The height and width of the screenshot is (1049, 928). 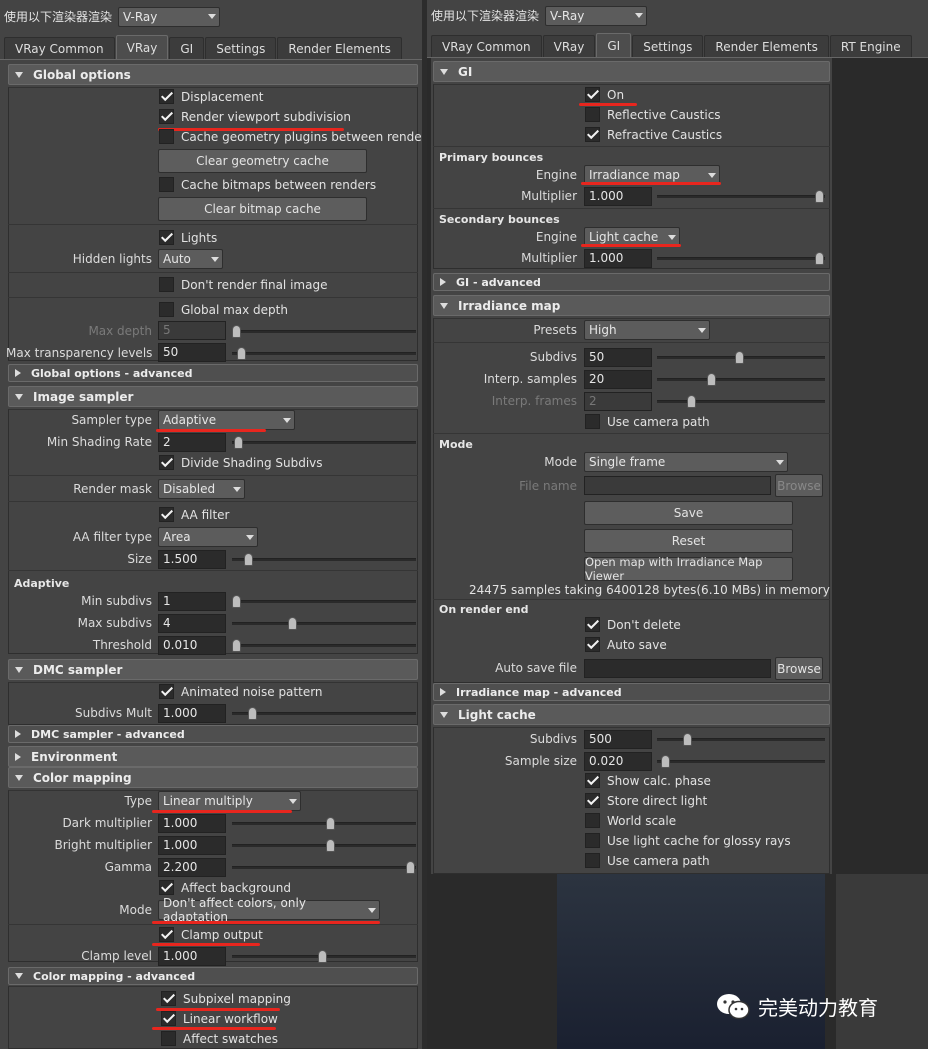 I want to click on irr-subdivs-slider, so click(x=741, y=357).